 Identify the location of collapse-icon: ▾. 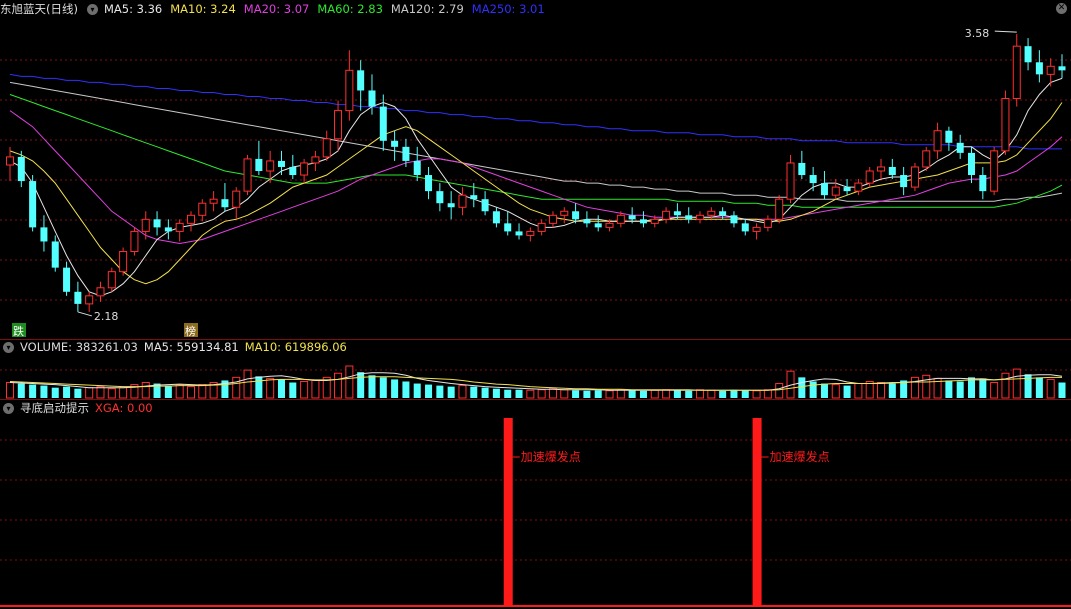
(8, 408).